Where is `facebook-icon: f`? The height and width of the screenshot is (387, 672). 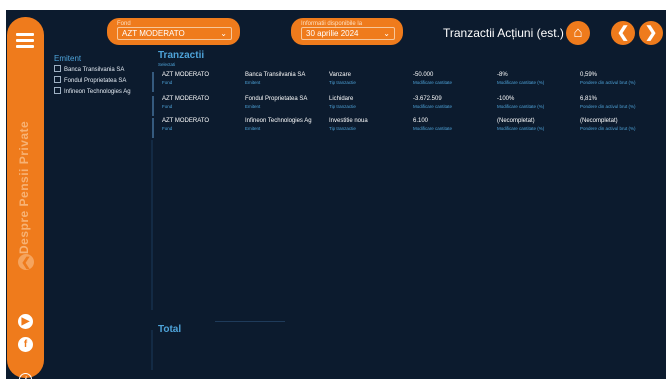
facebook-icon: f is located at coordinates (25, 344).